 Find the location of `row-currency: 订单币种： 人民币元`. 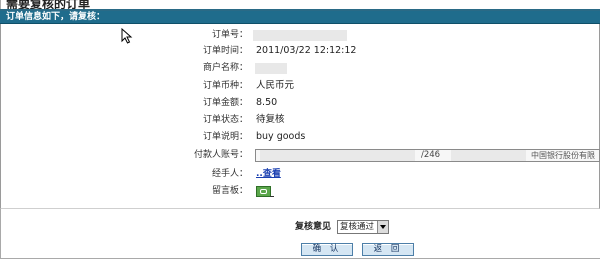

row-currency: 订单币种： 人民币元 is located at coordinates (300, 86).